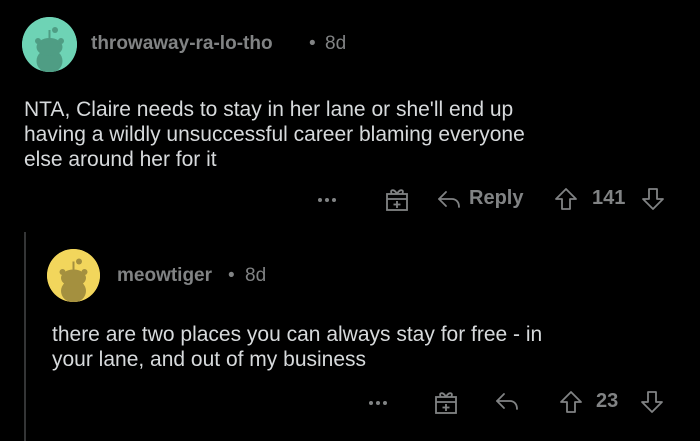 This screenshot has height=441, width=700. Describe the element at coordinates (607, 401) in the screenshot. I see `vote-count: 23` at that location.